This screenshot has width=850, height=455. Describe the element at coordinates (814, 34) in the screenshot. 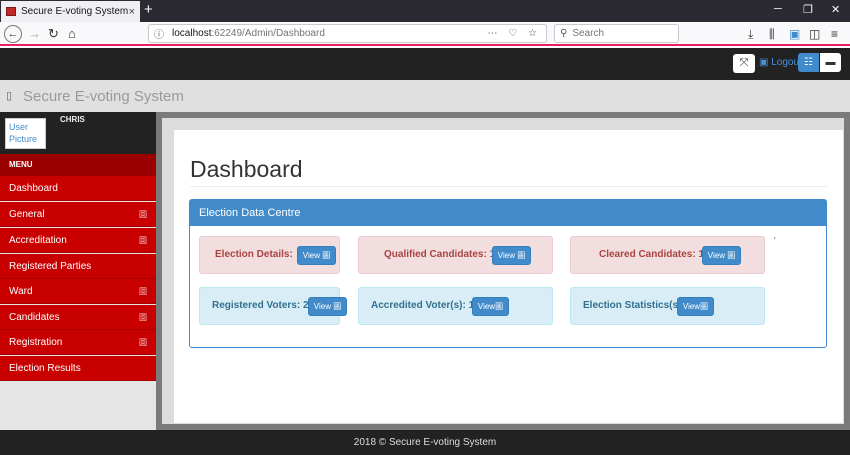

I see `sidebar-toggle-icon: ◫` at that location.